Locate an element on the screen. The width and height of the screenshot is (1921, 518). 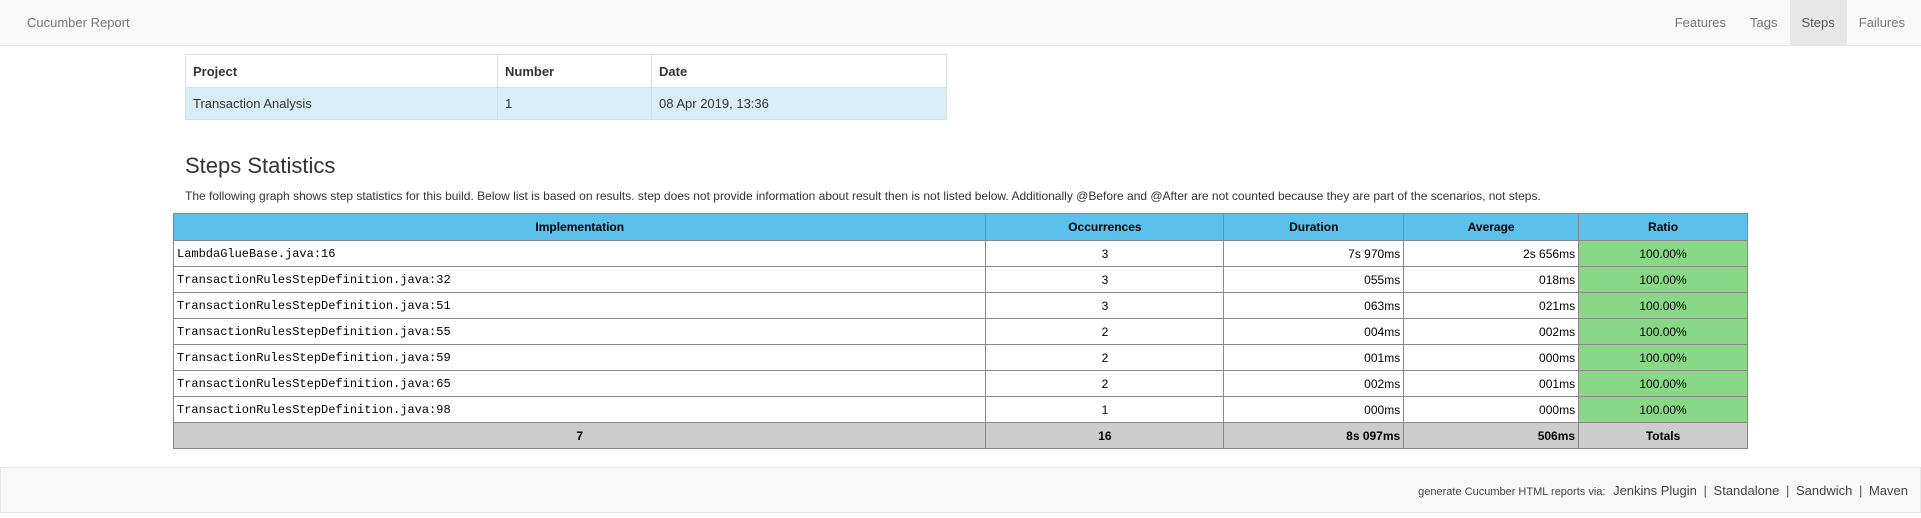
total-duration: 8s 097ms is located at coordinates (1314, 435).